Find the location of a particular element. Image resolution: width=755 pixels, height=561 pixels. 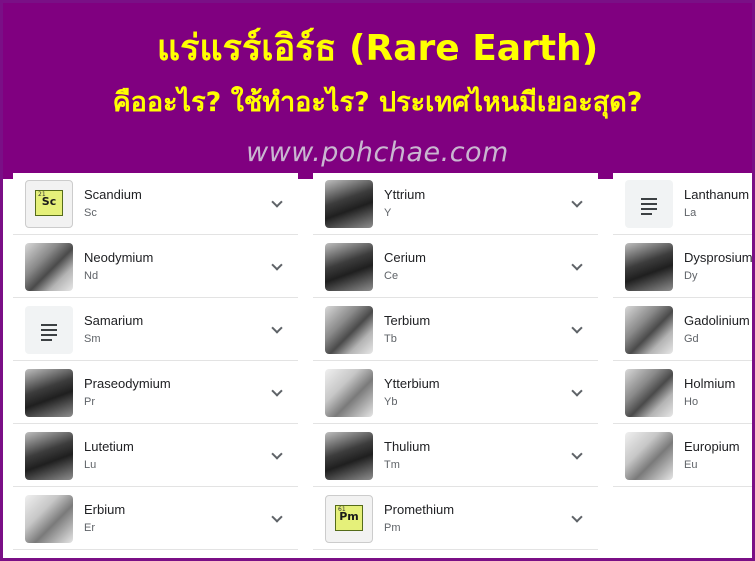

element-name: Holmium is located at coordinates (710, 383).